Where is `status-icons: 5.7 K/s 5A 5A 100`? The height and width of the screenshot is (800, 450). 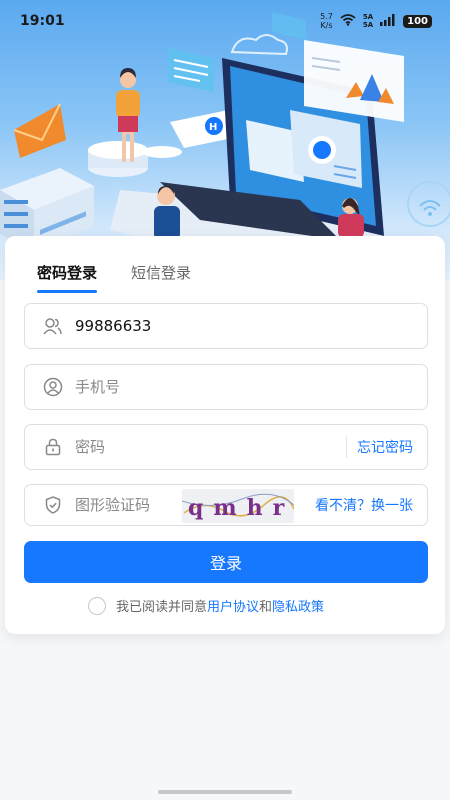
status-icons: 5.7 K/s 5A 5A 100 is located at coordinates (376, 21).